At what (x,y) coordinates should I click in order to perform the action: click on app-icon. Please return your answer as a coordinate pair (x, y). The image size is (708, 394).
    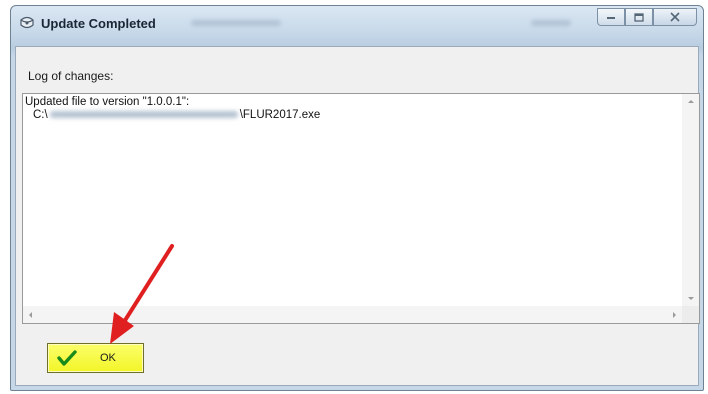
    Looking at the image, I should click on (27, 22).